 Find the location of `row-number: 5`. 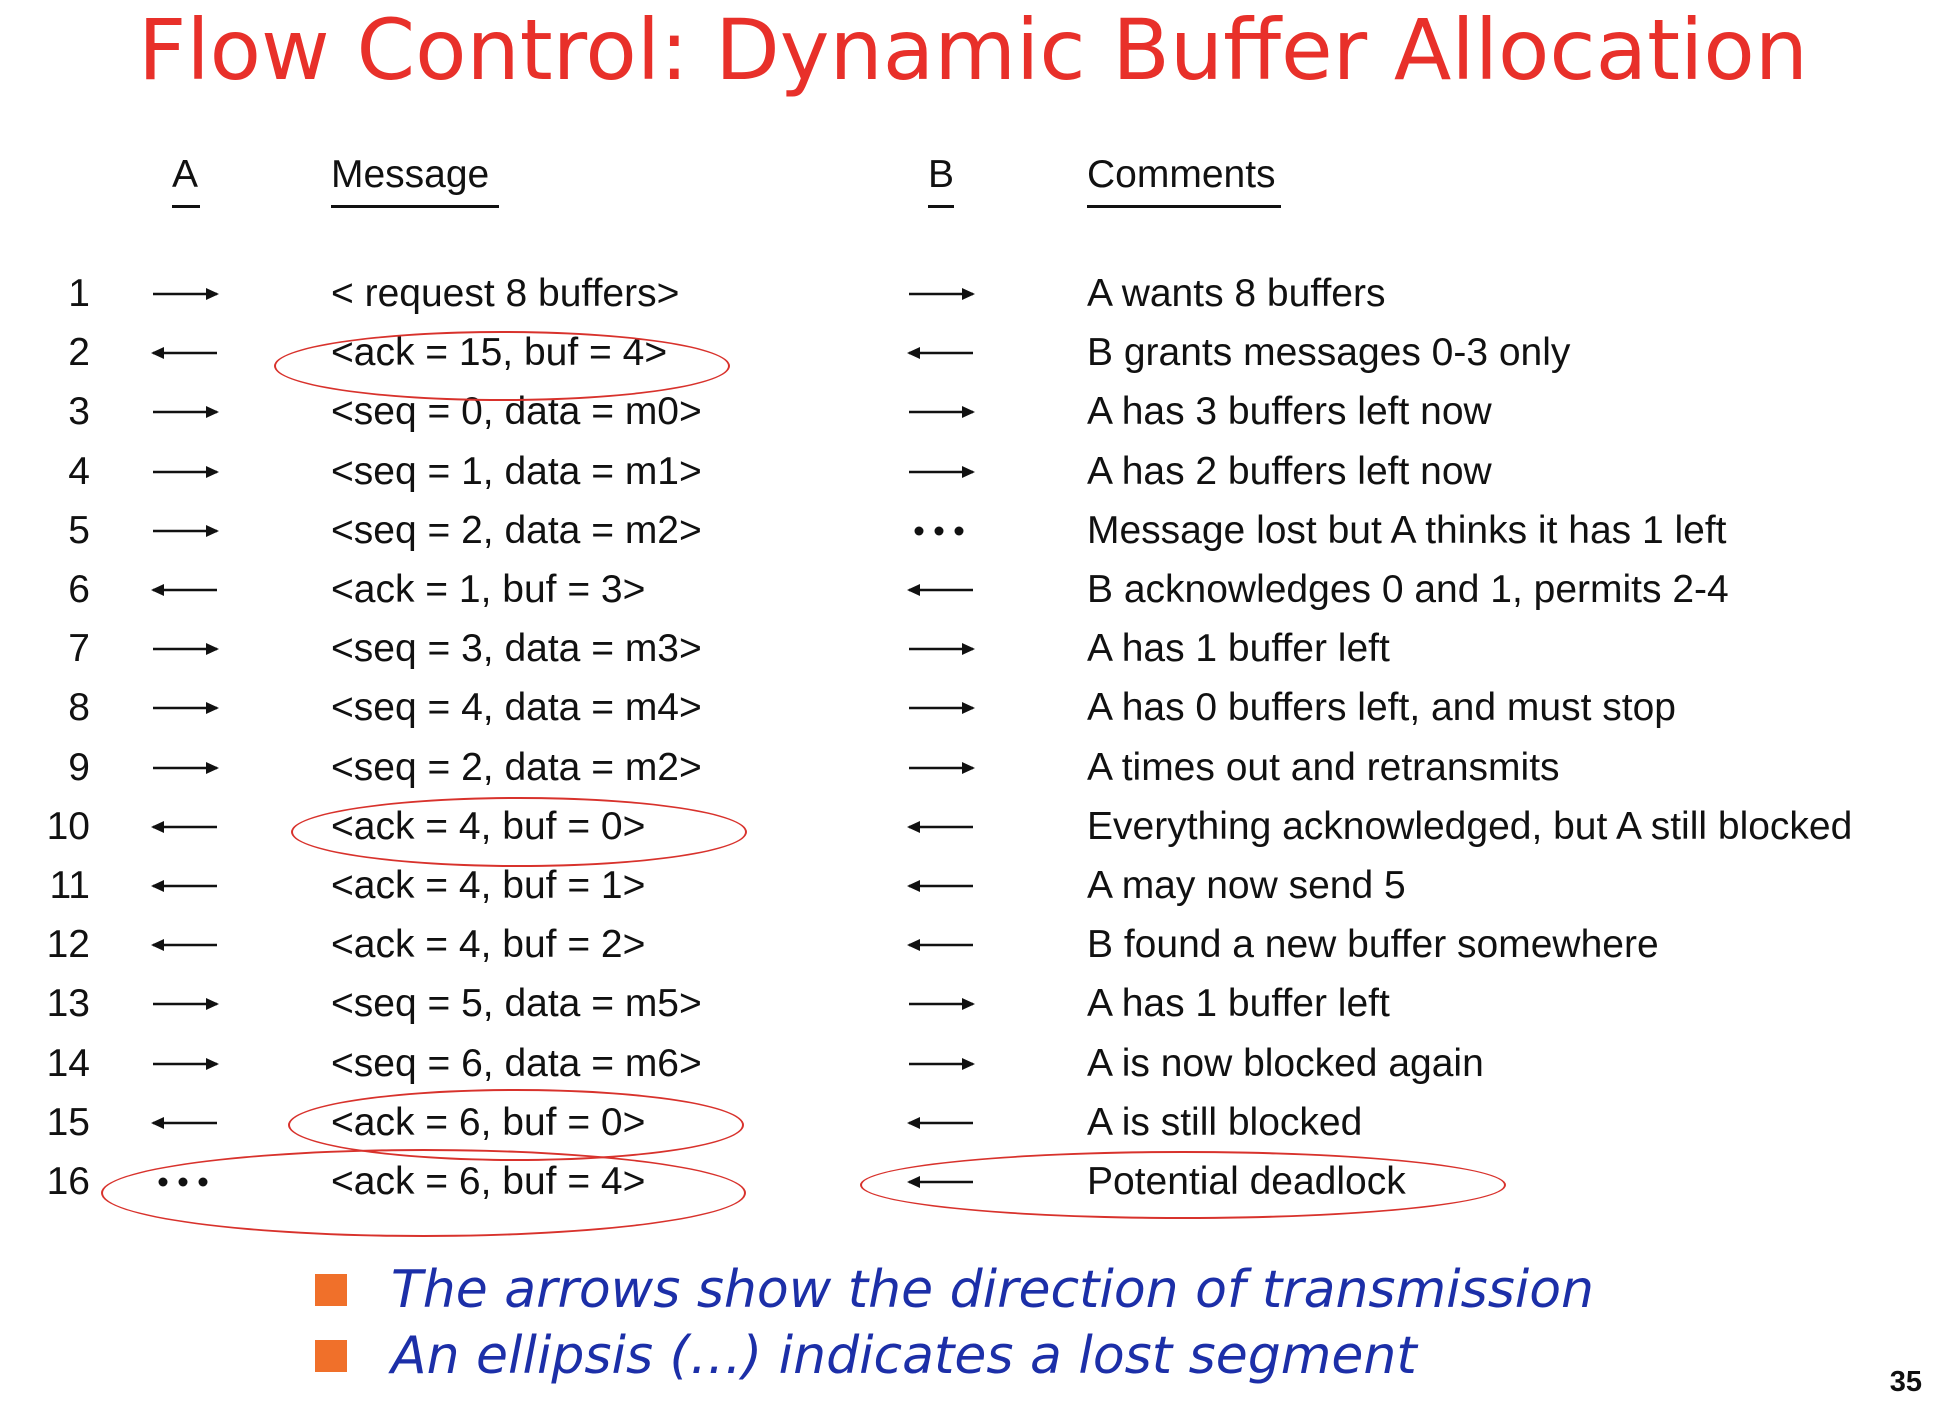

row-number: 5 is located at coordinates (79, 530).